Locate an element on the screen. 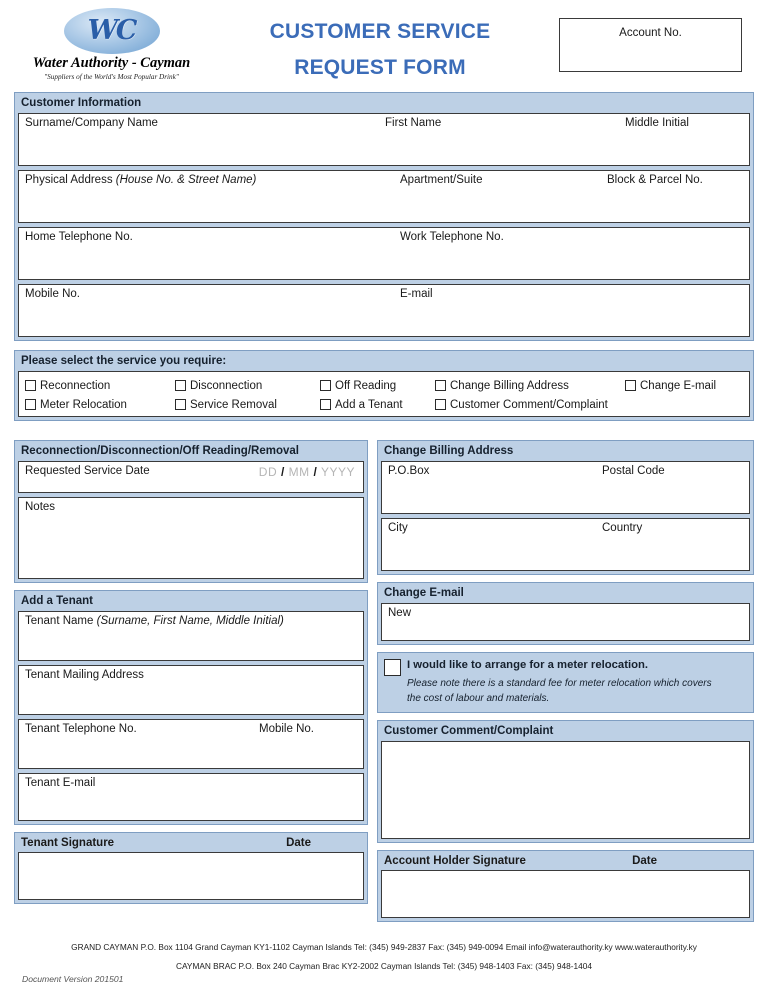 The image size is (768, 994). date-mm: MM is located at coordinates (299, 472).